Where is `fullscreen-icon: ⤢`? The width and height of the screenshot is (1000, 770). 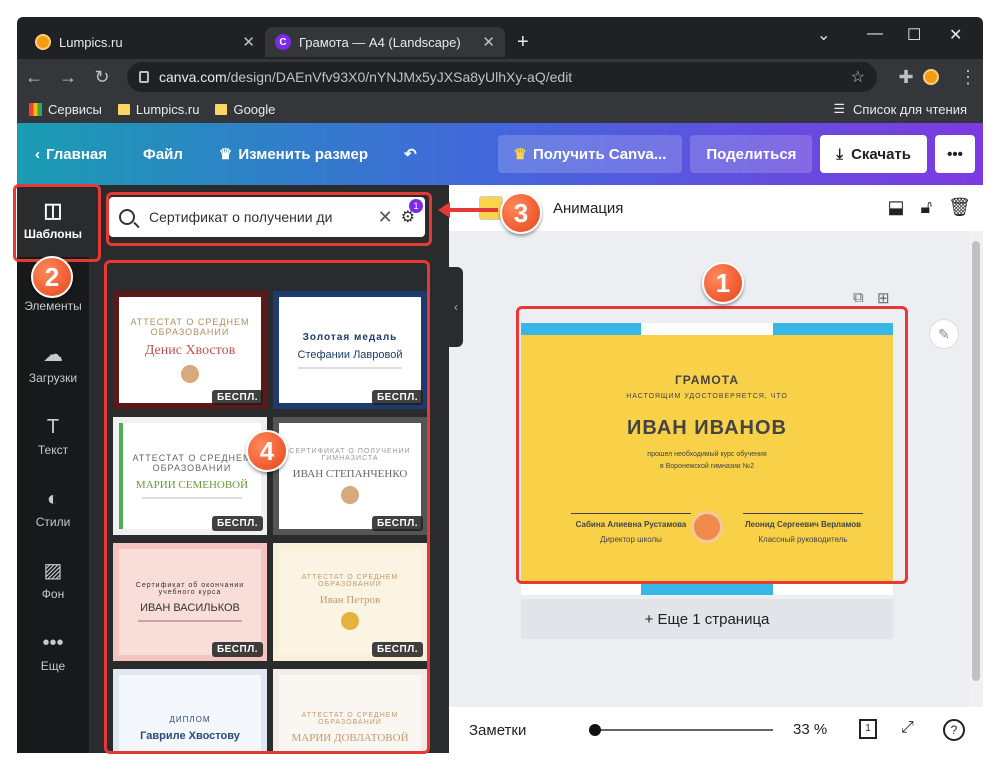 fullscreen-icon: ⤢ is located at coordinates (907, 728).